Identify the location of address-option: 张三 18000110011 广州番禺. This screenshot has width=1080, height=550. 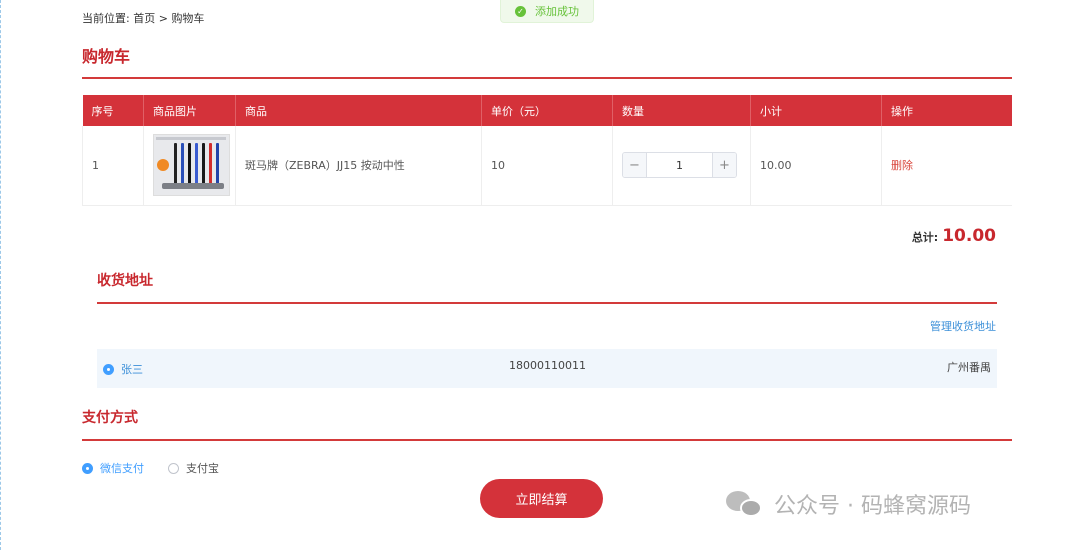
(547, 368).